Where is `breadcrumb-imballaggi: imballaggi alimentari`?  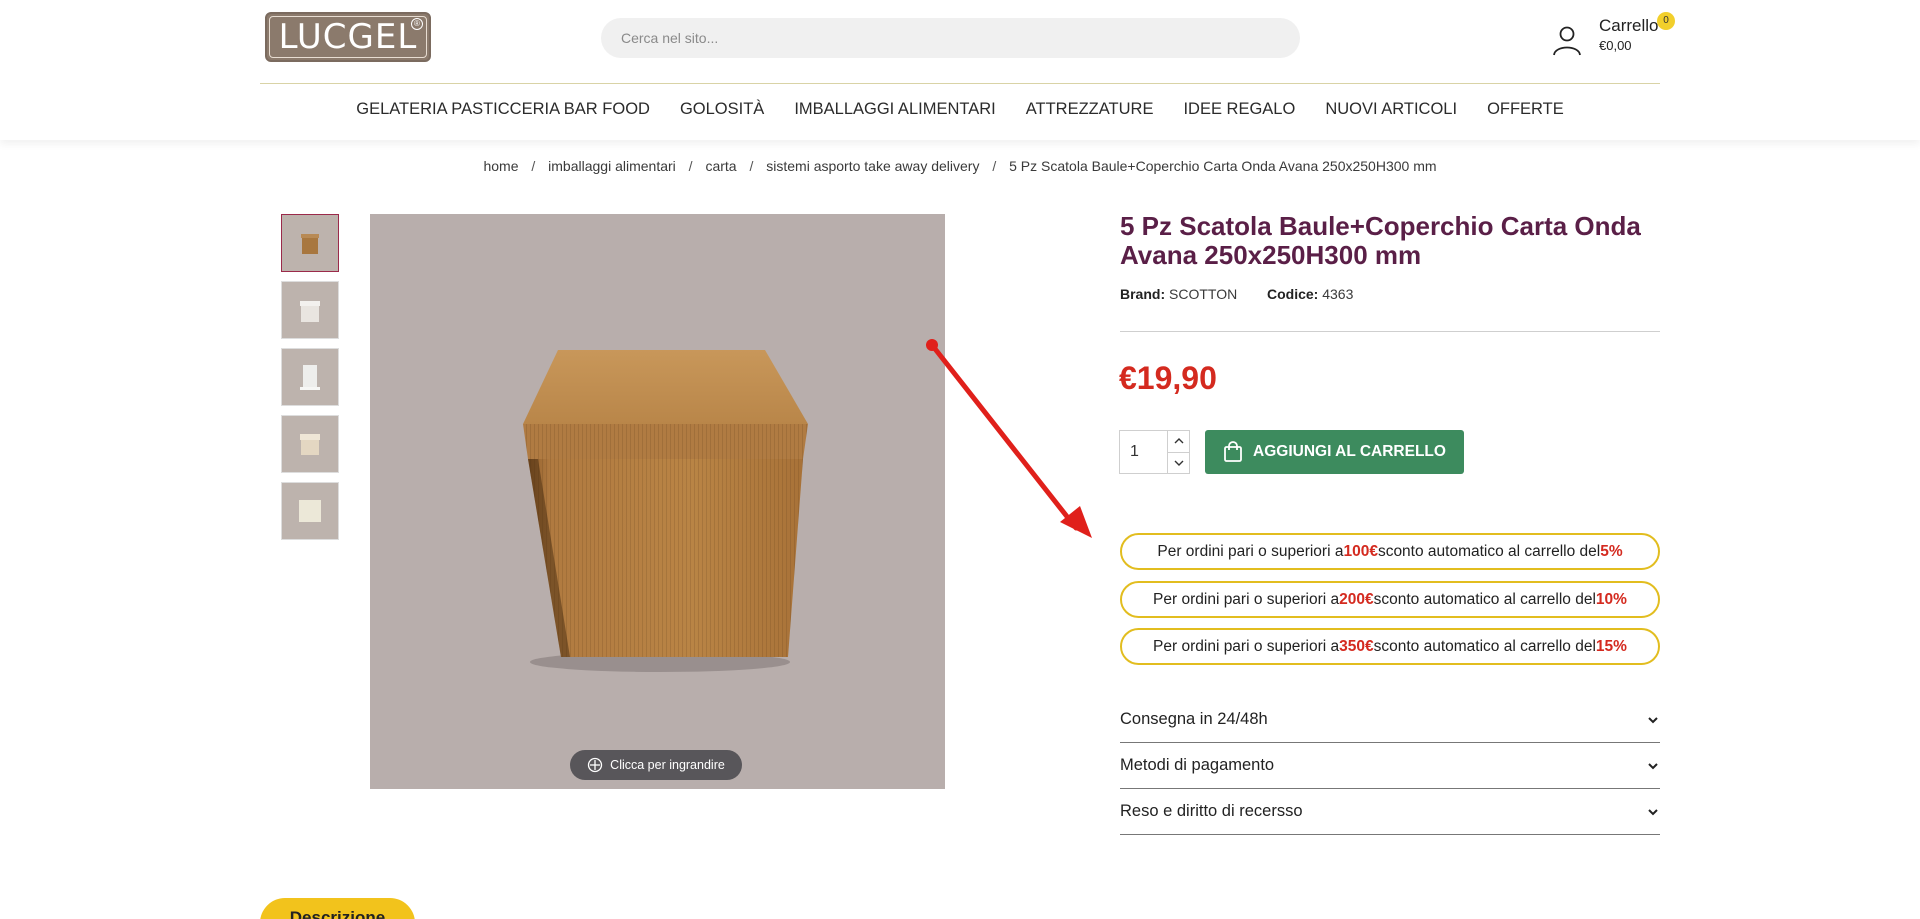 breadcrumb-imballaggi: imballaggi alimentari is located at coordinates (612, 166).